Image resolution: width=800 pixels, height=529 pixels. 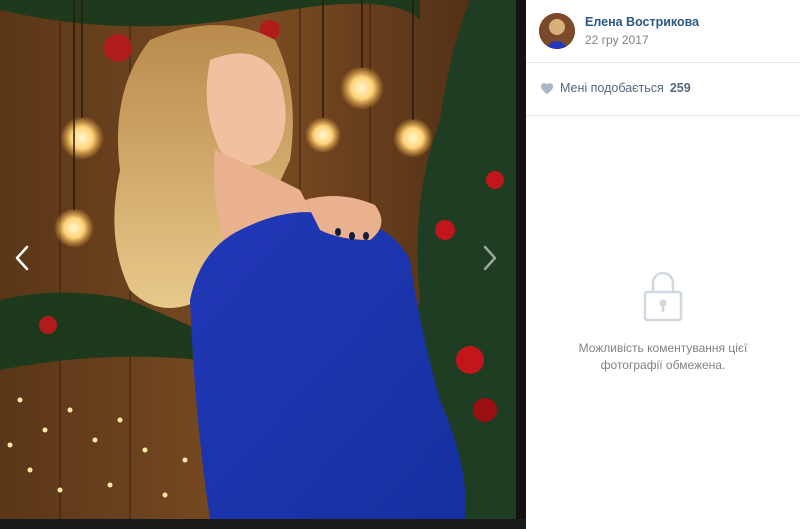 I want to click on next-photo-button, so click(x=490, y=258).